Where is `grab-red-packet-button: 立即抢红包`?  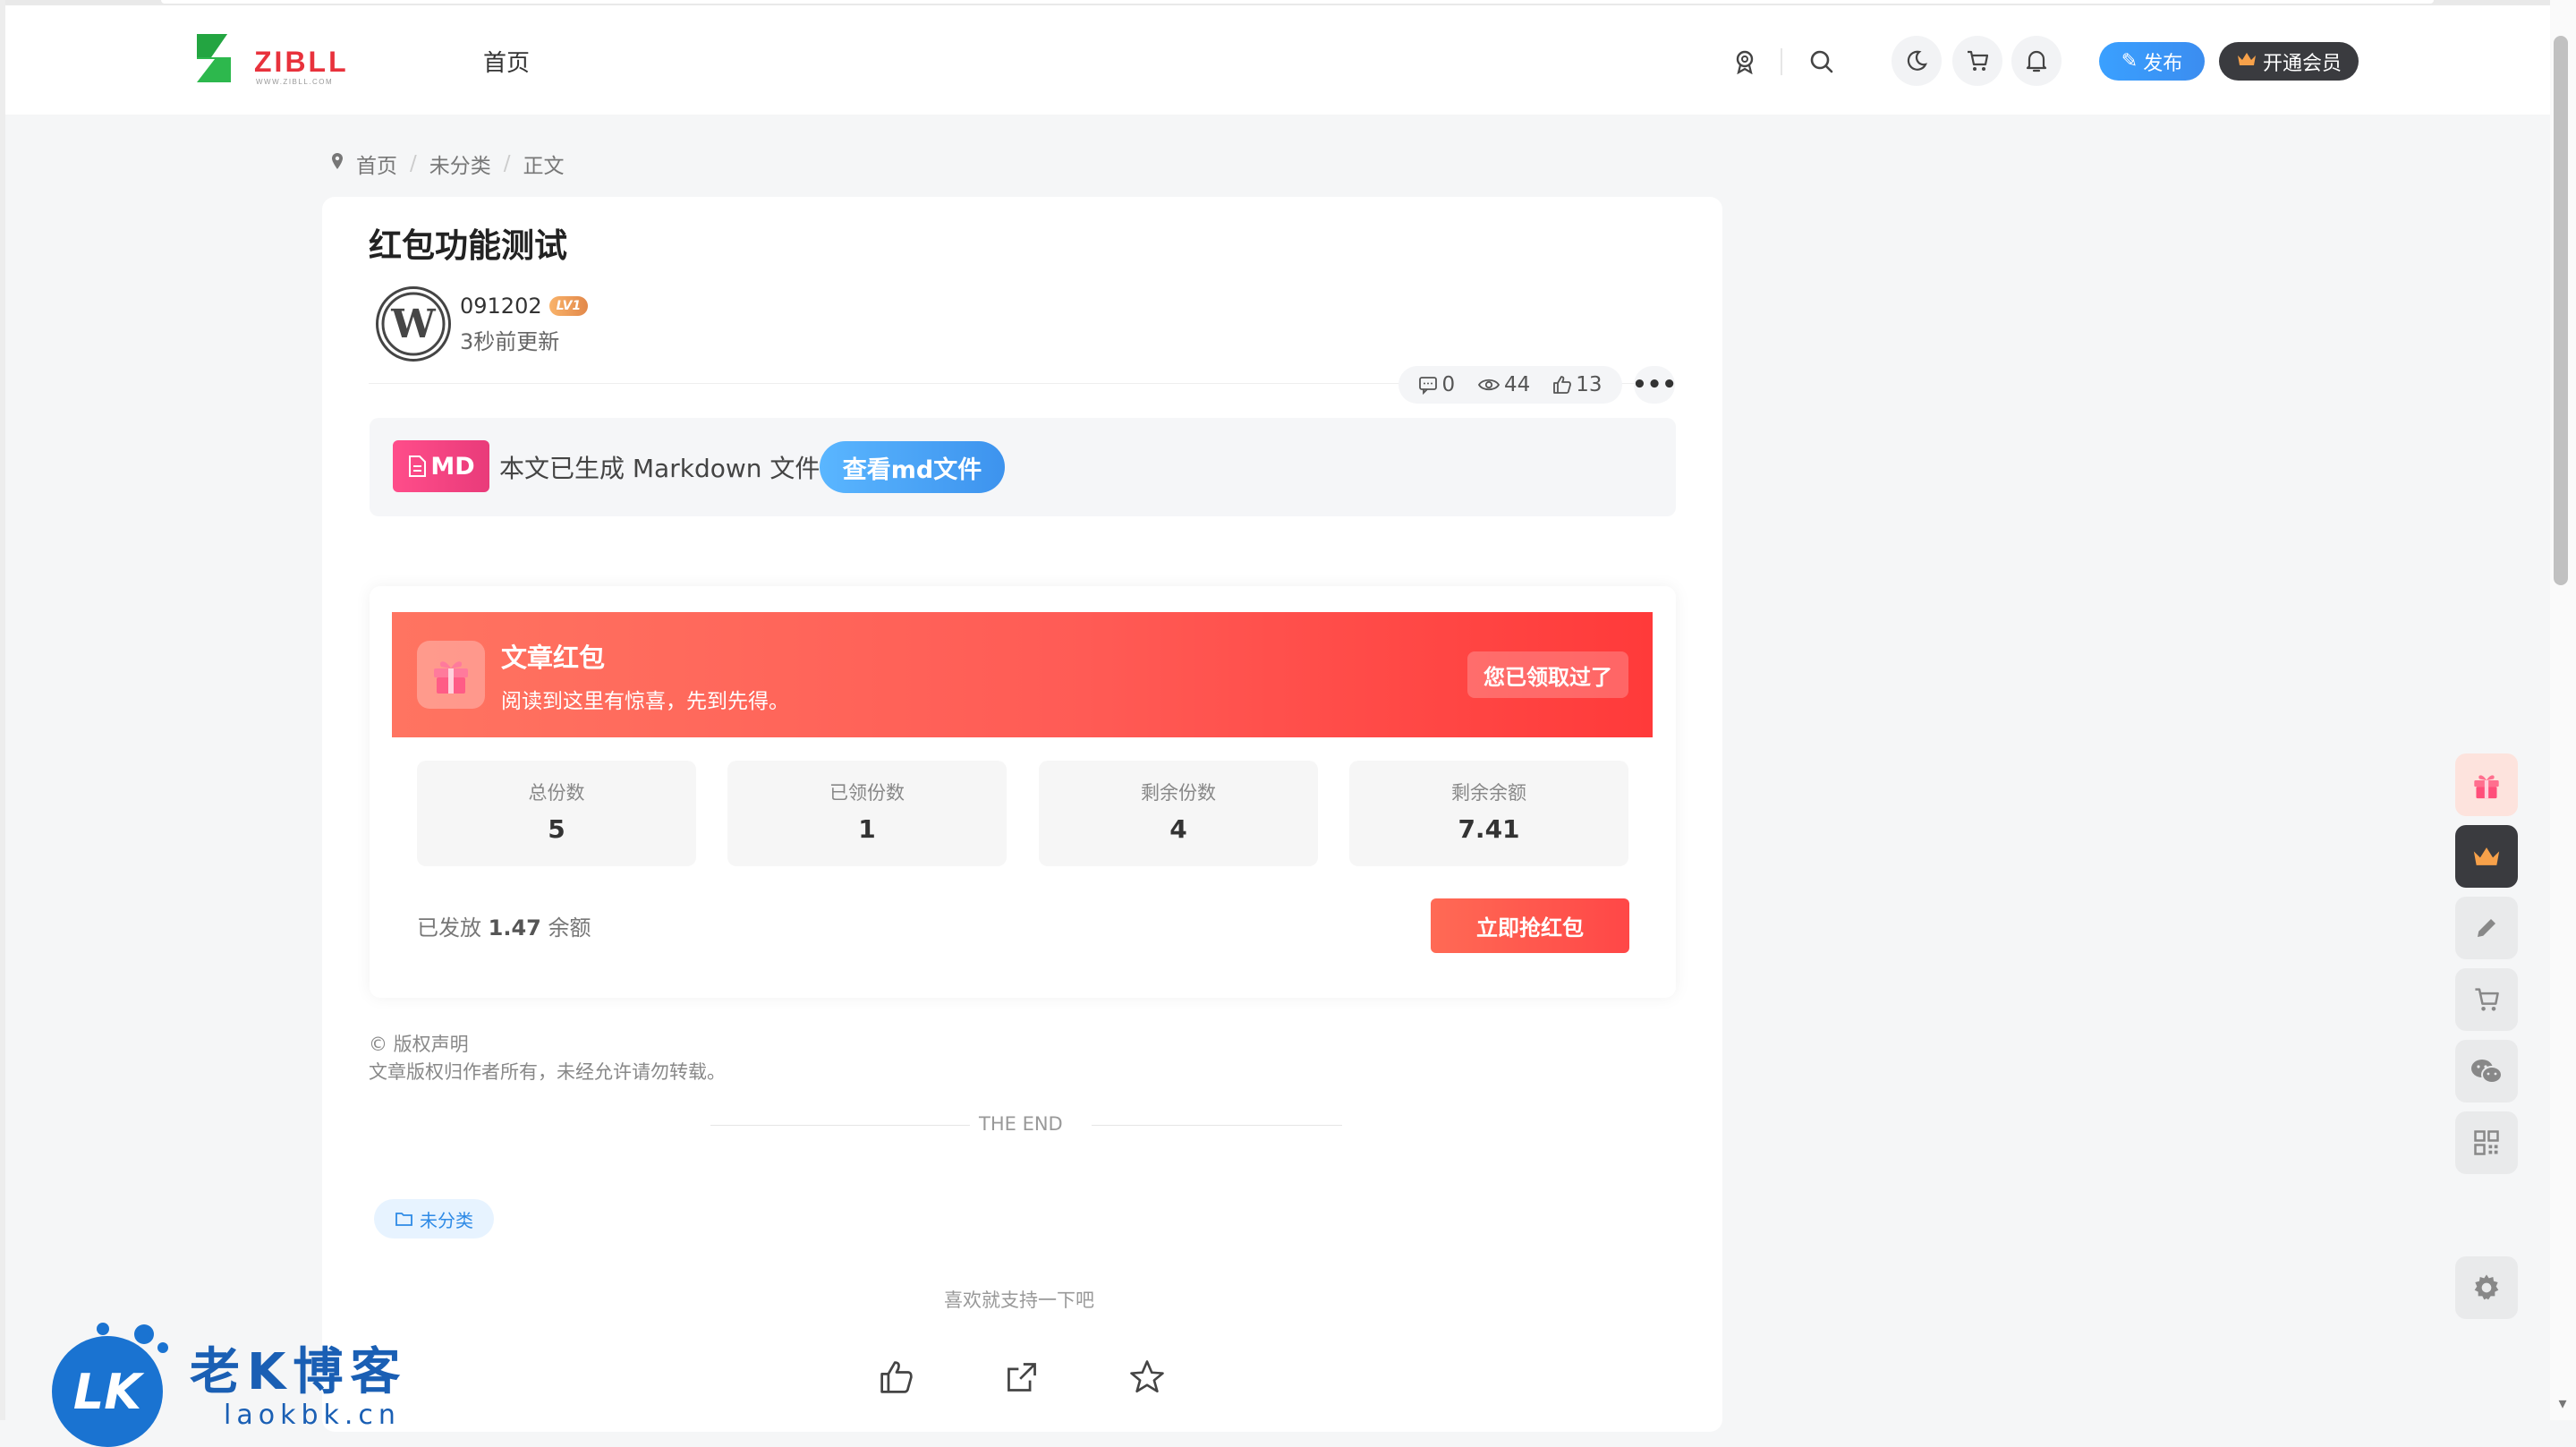
grab-red-packet-button: 立即抢红包 is located at coordinates (1530, 925).